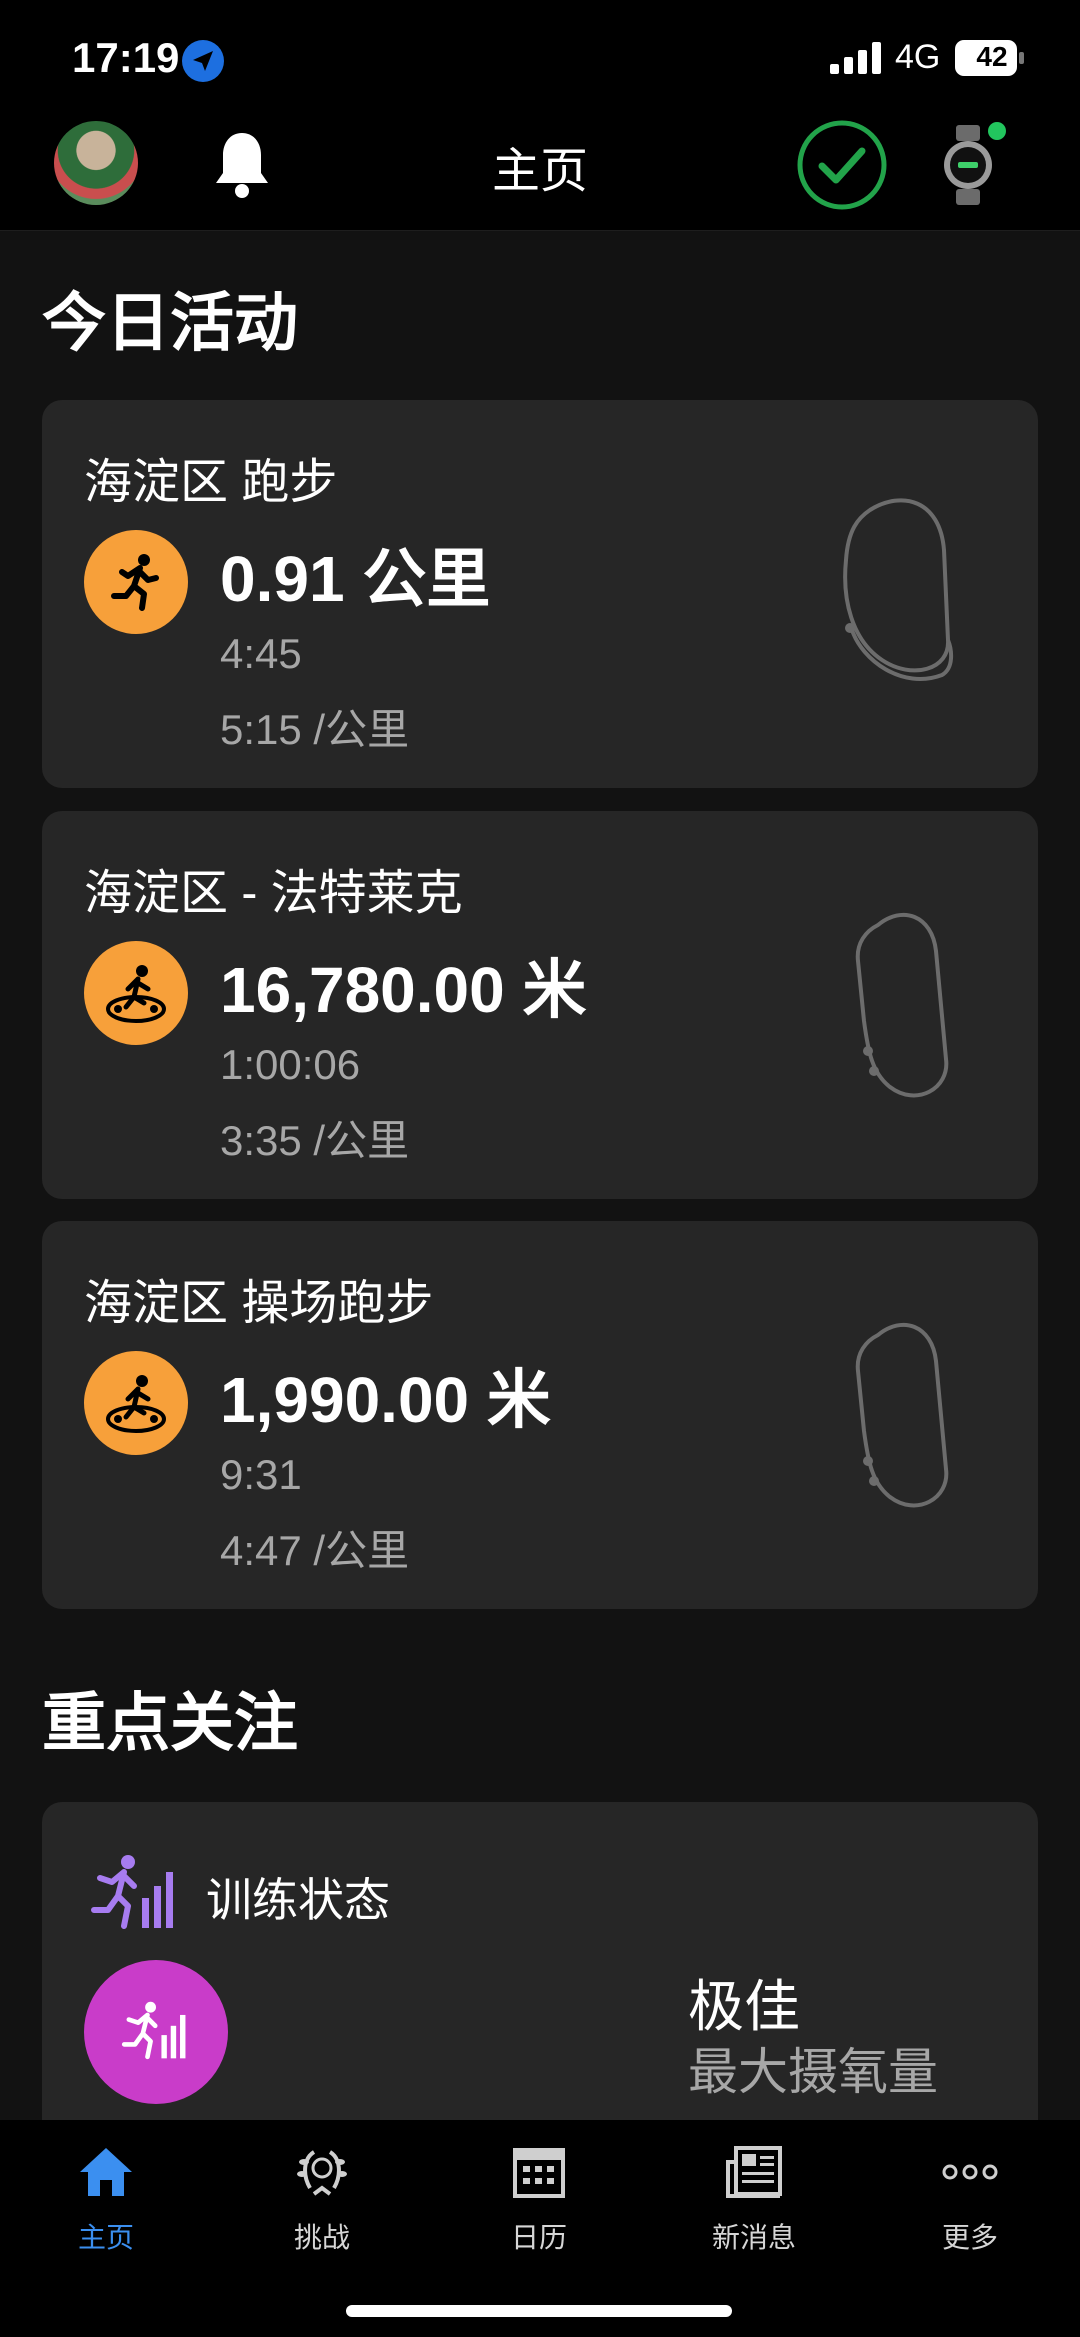  What do you see at coordinates (136, 582) in the screenshot?
I see `running-icon` at bounding box center [136, 582].